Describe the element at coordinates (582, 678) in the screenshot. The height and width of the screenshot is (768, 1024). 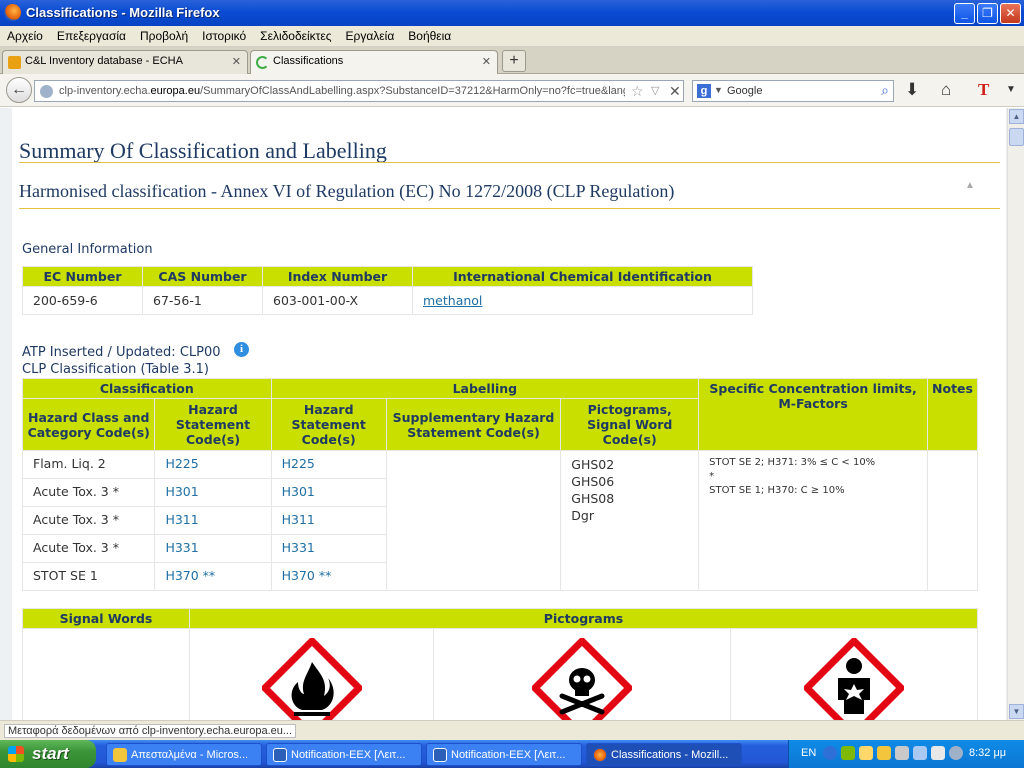
I see `skull-crossbones-icon` at that location.